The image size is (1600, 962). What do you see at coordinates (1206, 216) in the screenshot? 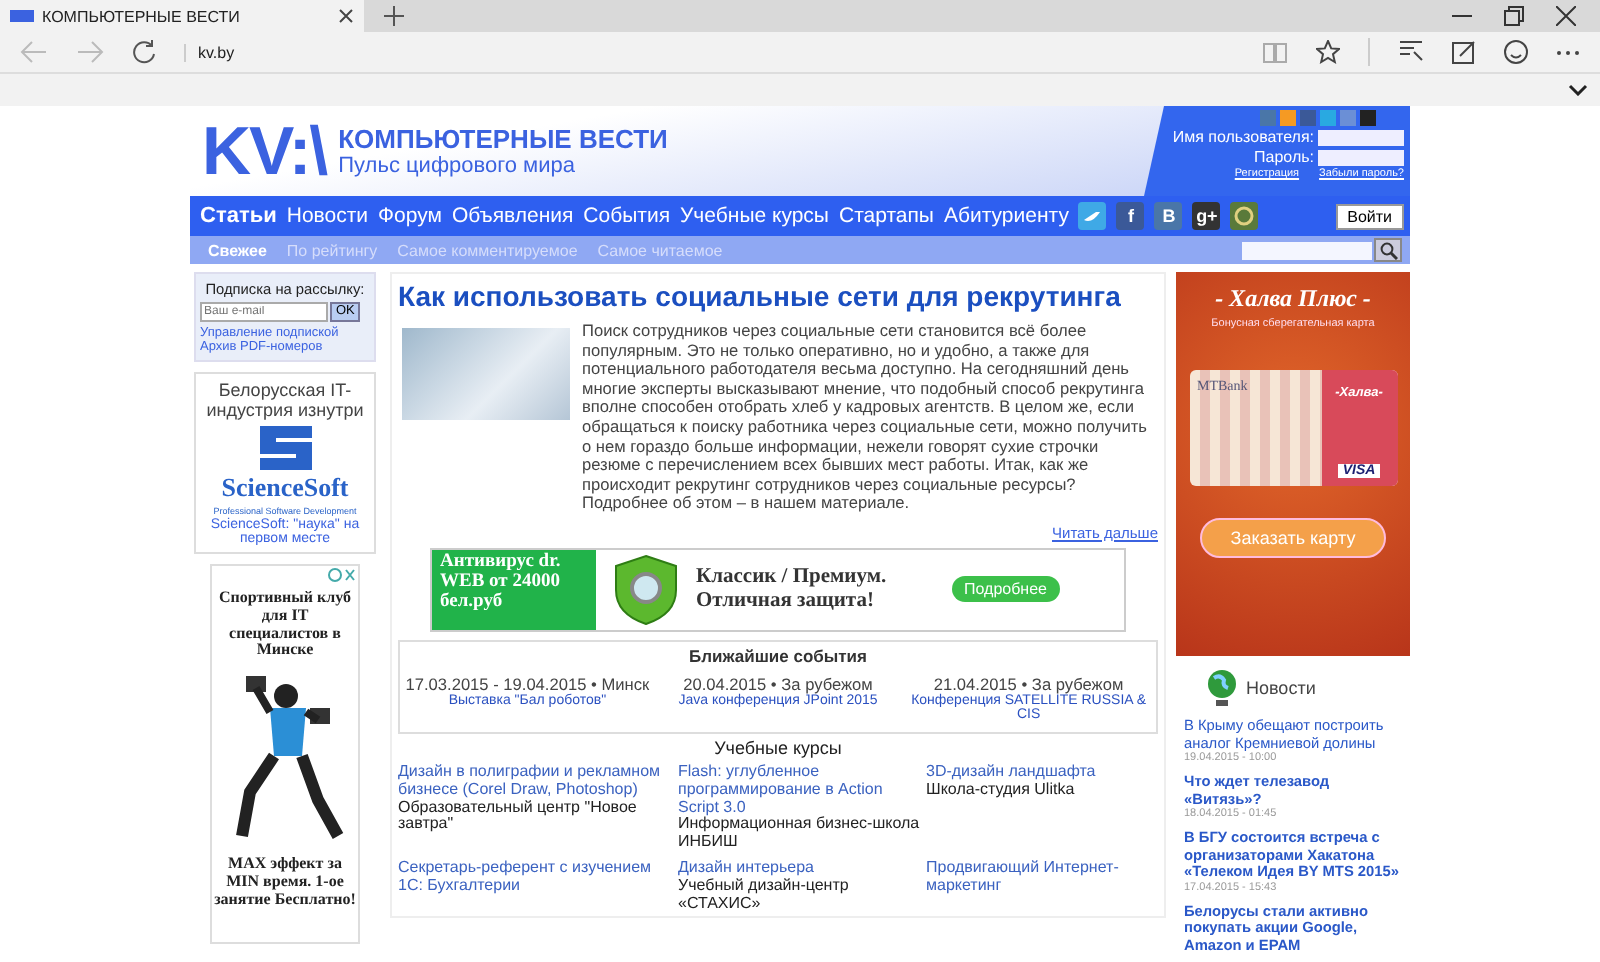
I see `social-icon: g+` at bounding box center [1206, 216].